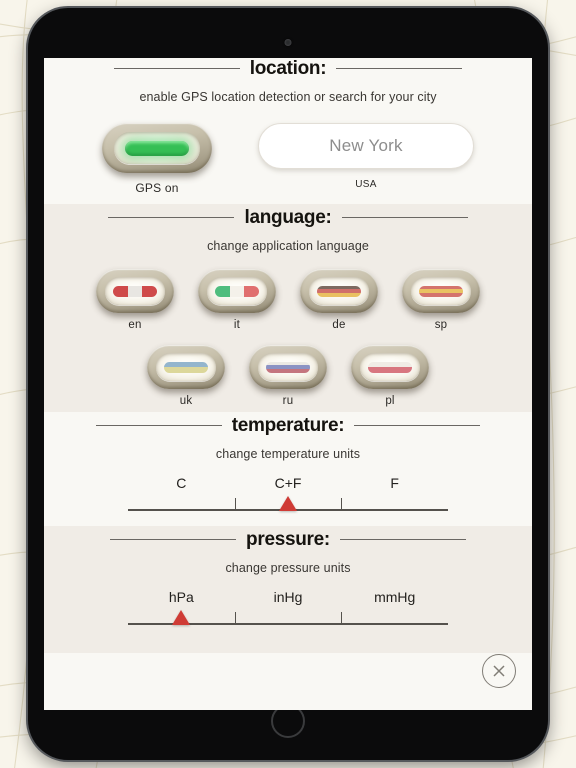  I want to click on gps-toggle-button, so click(157, 148).